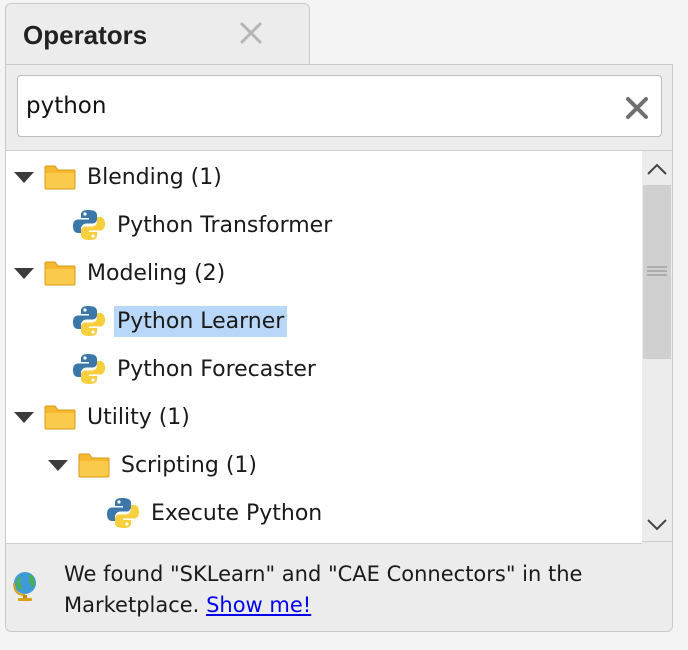  I want to click on tree-folder-blending: Blending (1), so click(119, 177).